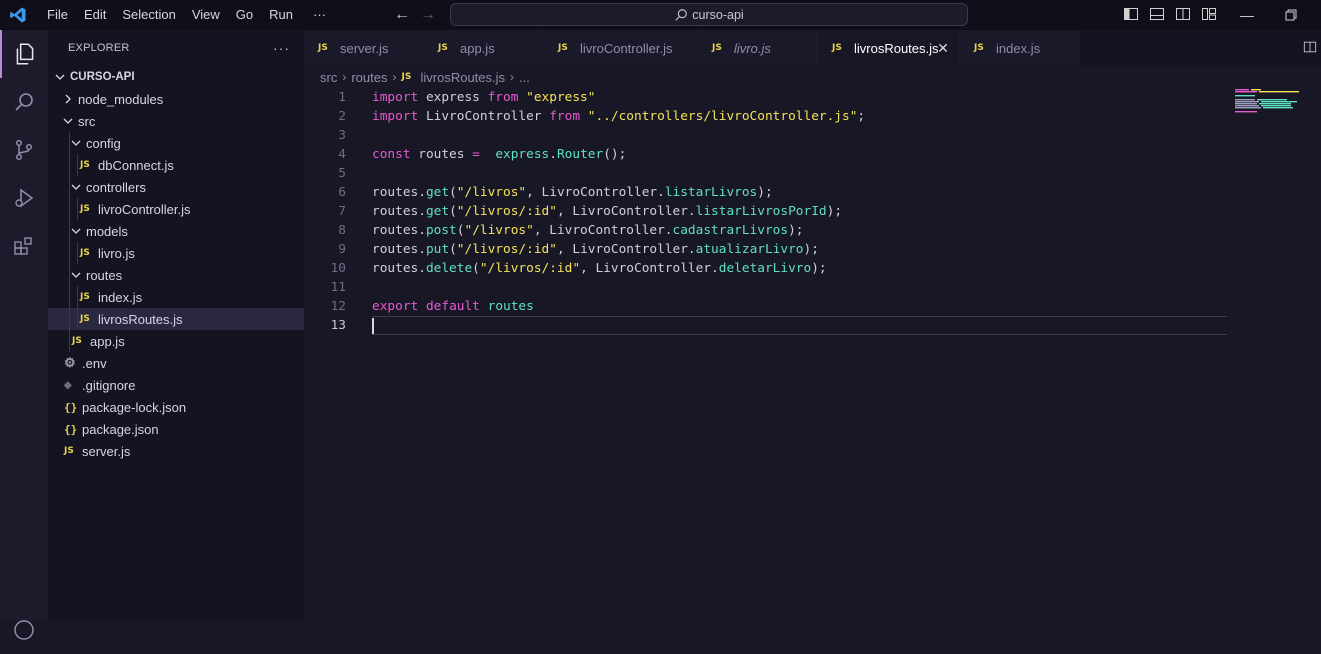 This screenshot has height=654, width=1321. I want to click on folder-row: models, so click(176, 231).